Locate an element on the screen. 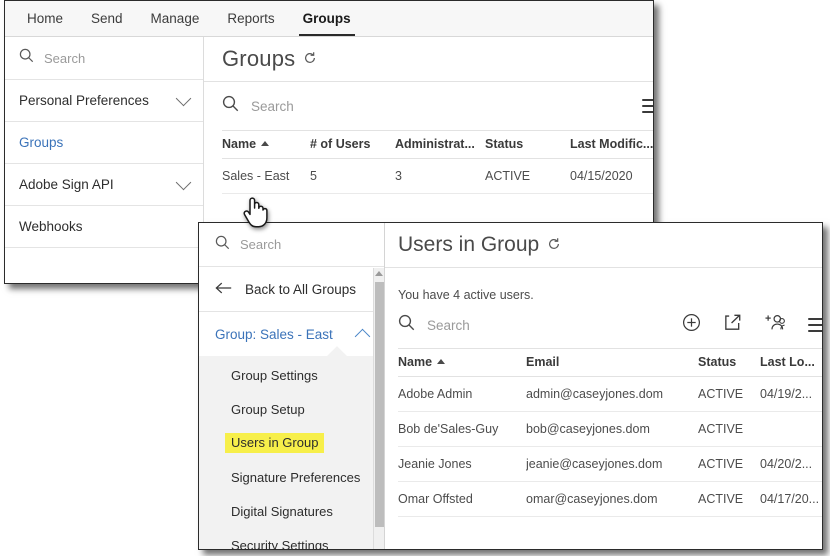 This screenshot has height=556, width=830. topnav-item-reports: Reports is located at coordinates (250, 18).